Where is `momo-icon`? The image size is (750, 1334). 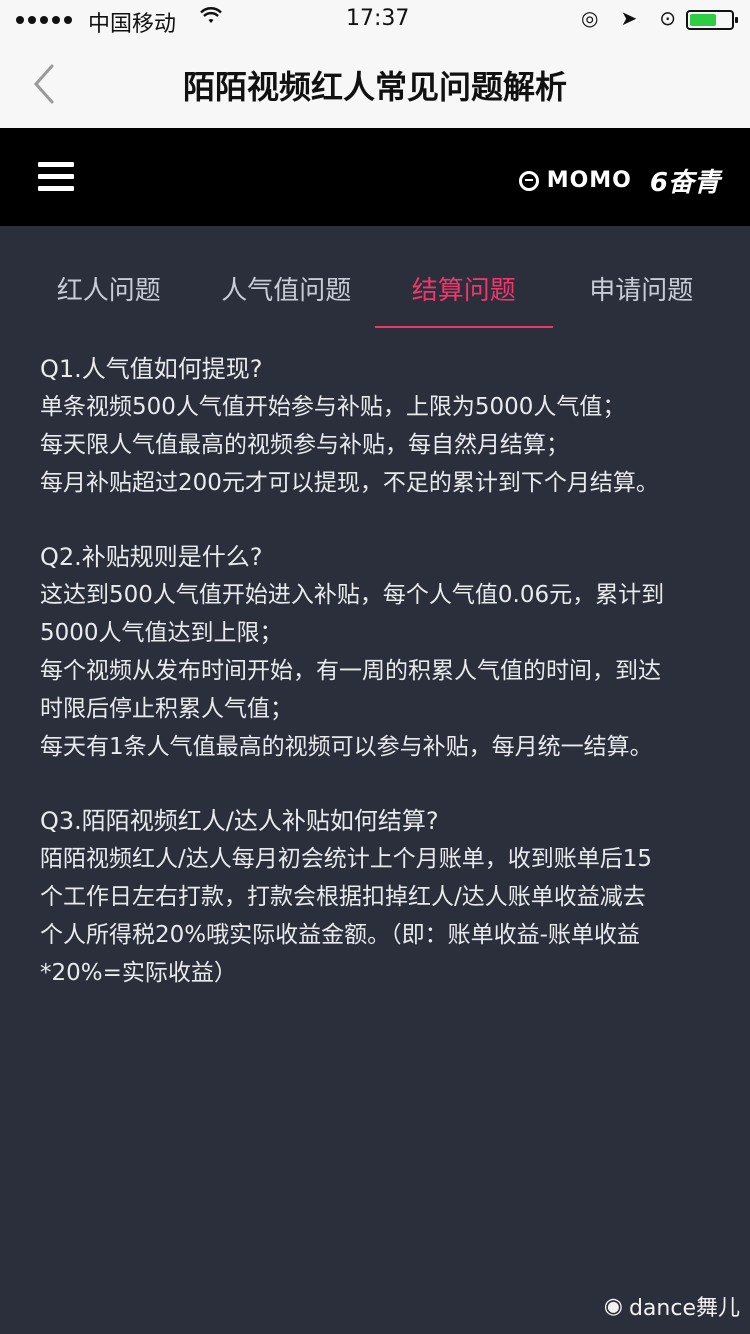
momo-icon is located at coordinates (528, 180).